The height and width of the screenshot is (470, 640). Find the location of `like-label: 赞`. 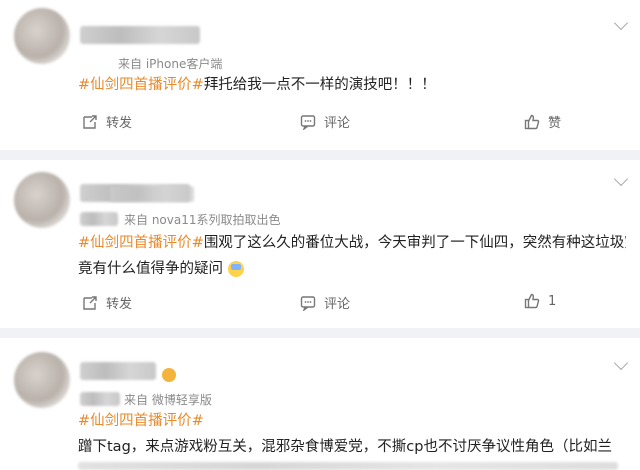

like-label: 赞 is located at coordinates (555, 123).